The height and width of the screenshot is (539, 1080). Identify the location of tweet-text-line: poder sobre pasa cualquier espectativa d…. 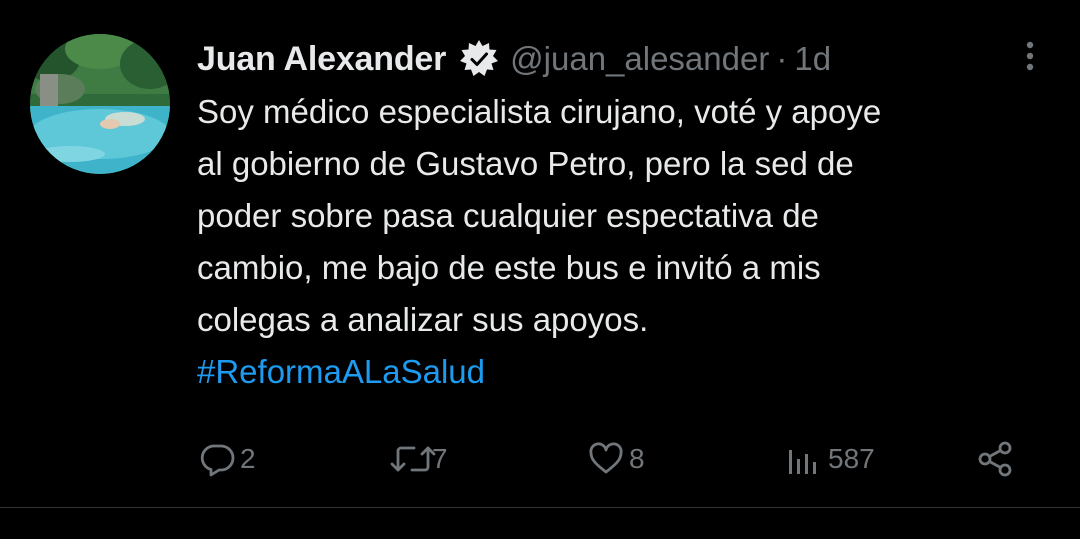
(508, 215).